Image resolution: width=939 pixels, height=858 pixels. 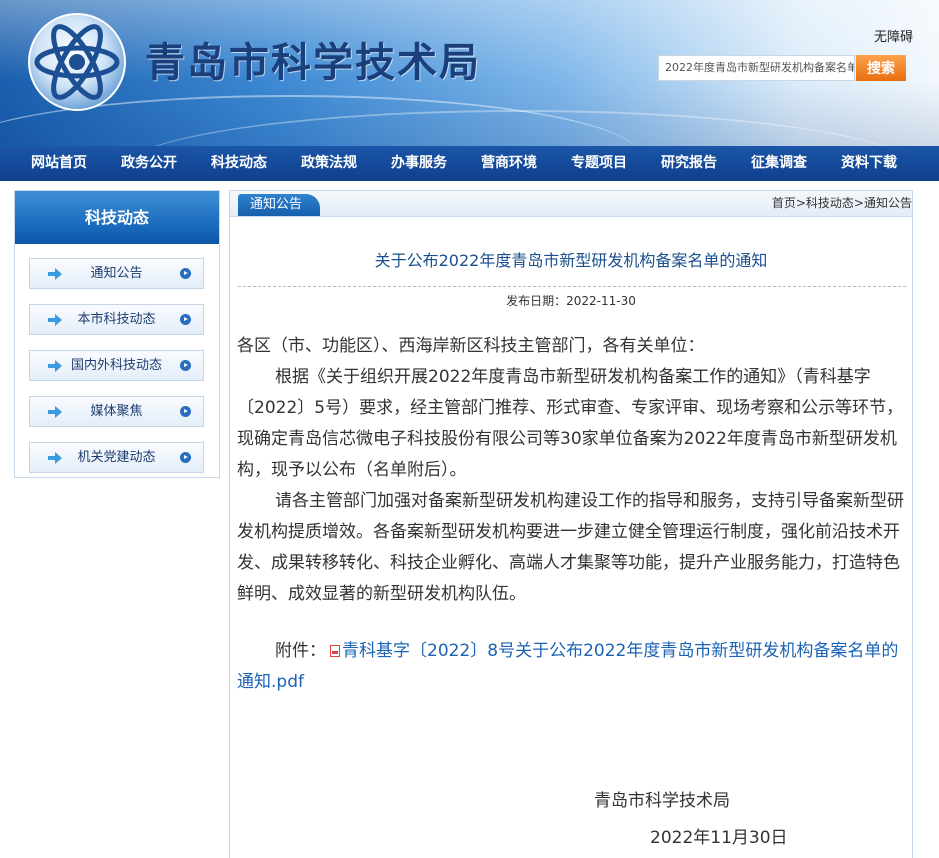 I want to click on sidebar-item-party-building: 机关党建动态, so click(x=116, y=457).